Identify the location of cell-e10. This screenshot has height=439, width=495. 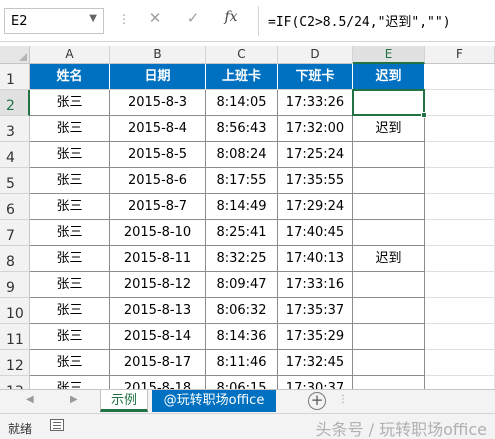
(389, 311).